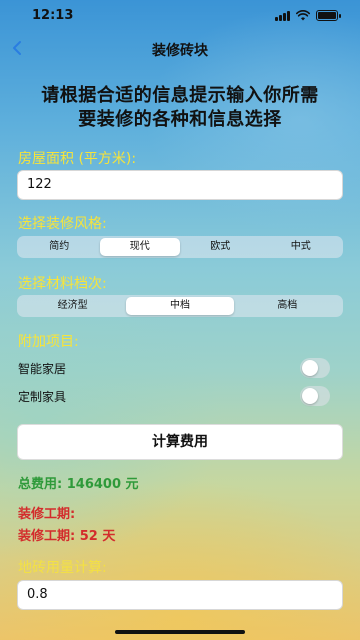 This screenshot has height=640, width=360. I want to click on style-segmented-control: 简约 现代 欧式 中式, so click(180, 247).